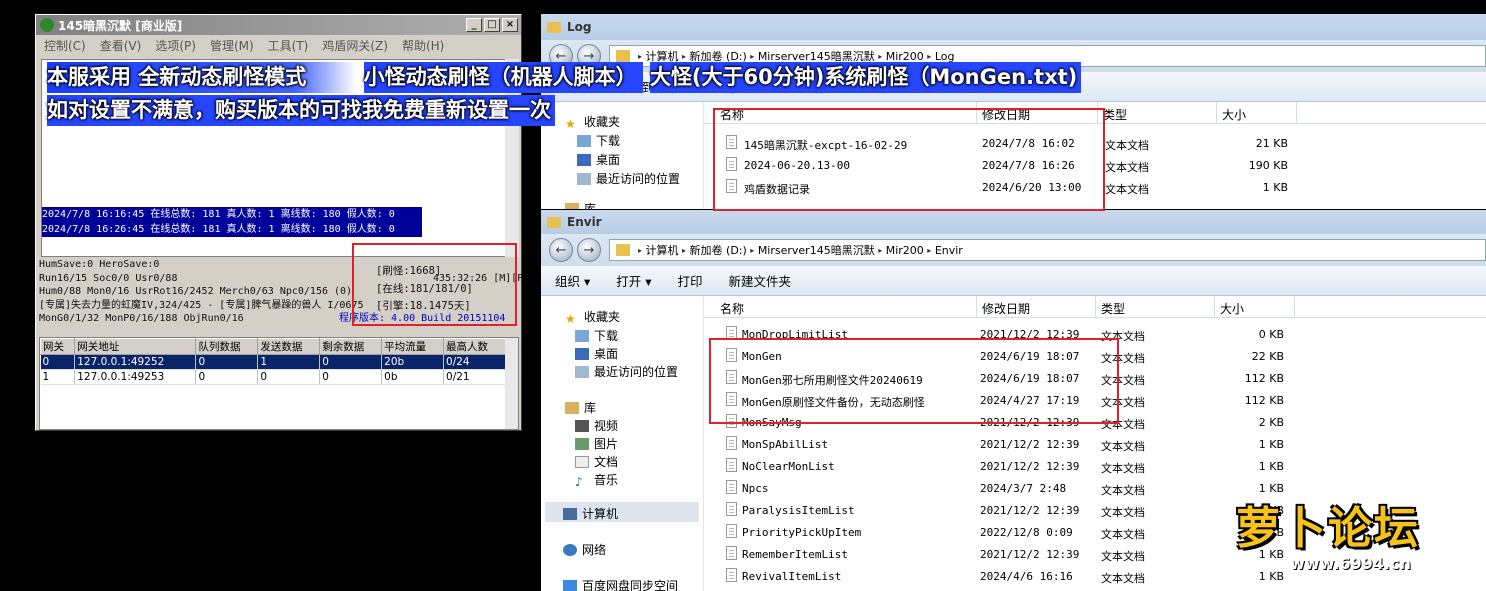  Describe the element at coordinates (732, 308) in the screenshot. I see `col-name: 名称` at that location.